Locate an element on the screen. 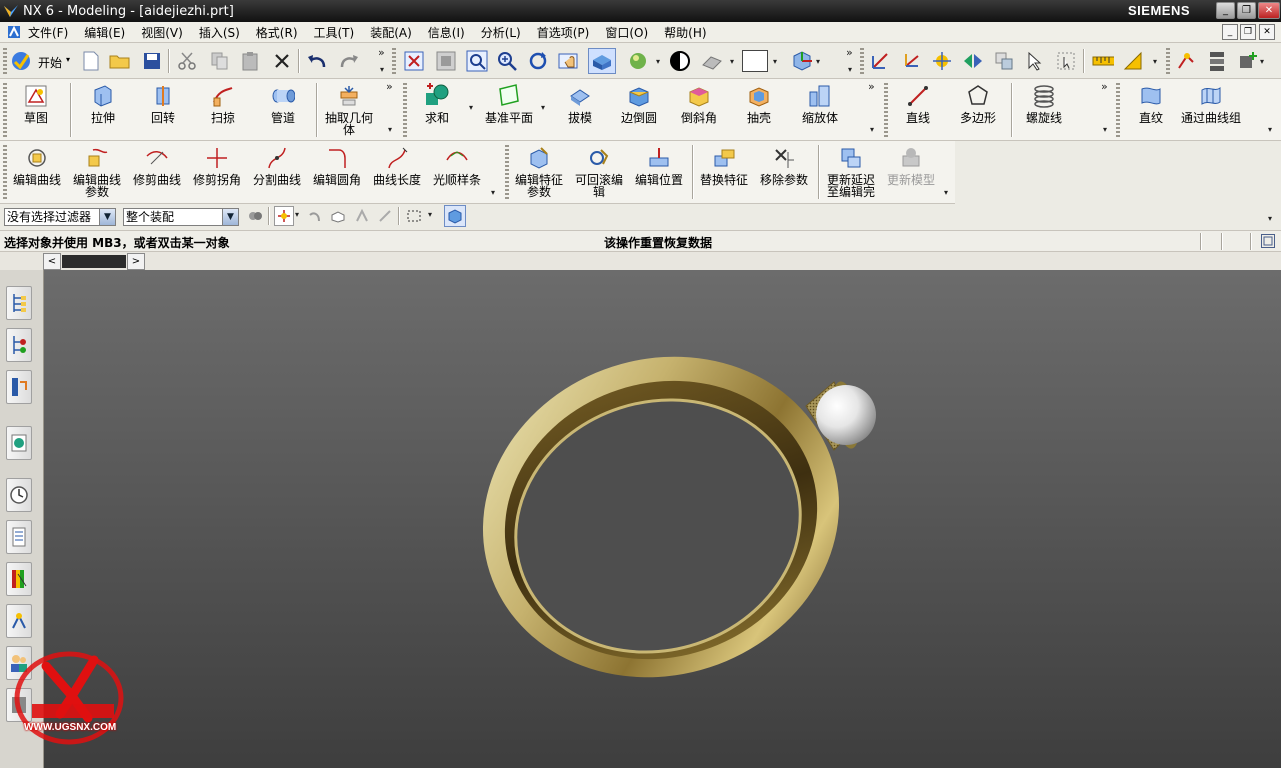 This screenshot has height=768, width=1281. general-selection-icon is located at coordinates (255, 216).